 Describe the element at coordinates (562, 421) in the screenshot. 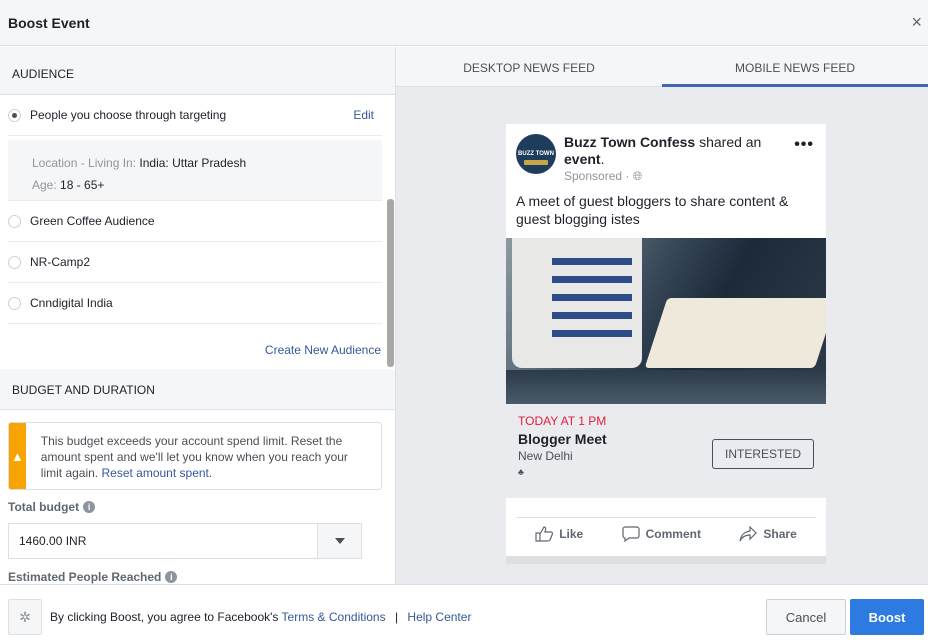

I see `event-date: TODAY AT 1 PM` at that location.